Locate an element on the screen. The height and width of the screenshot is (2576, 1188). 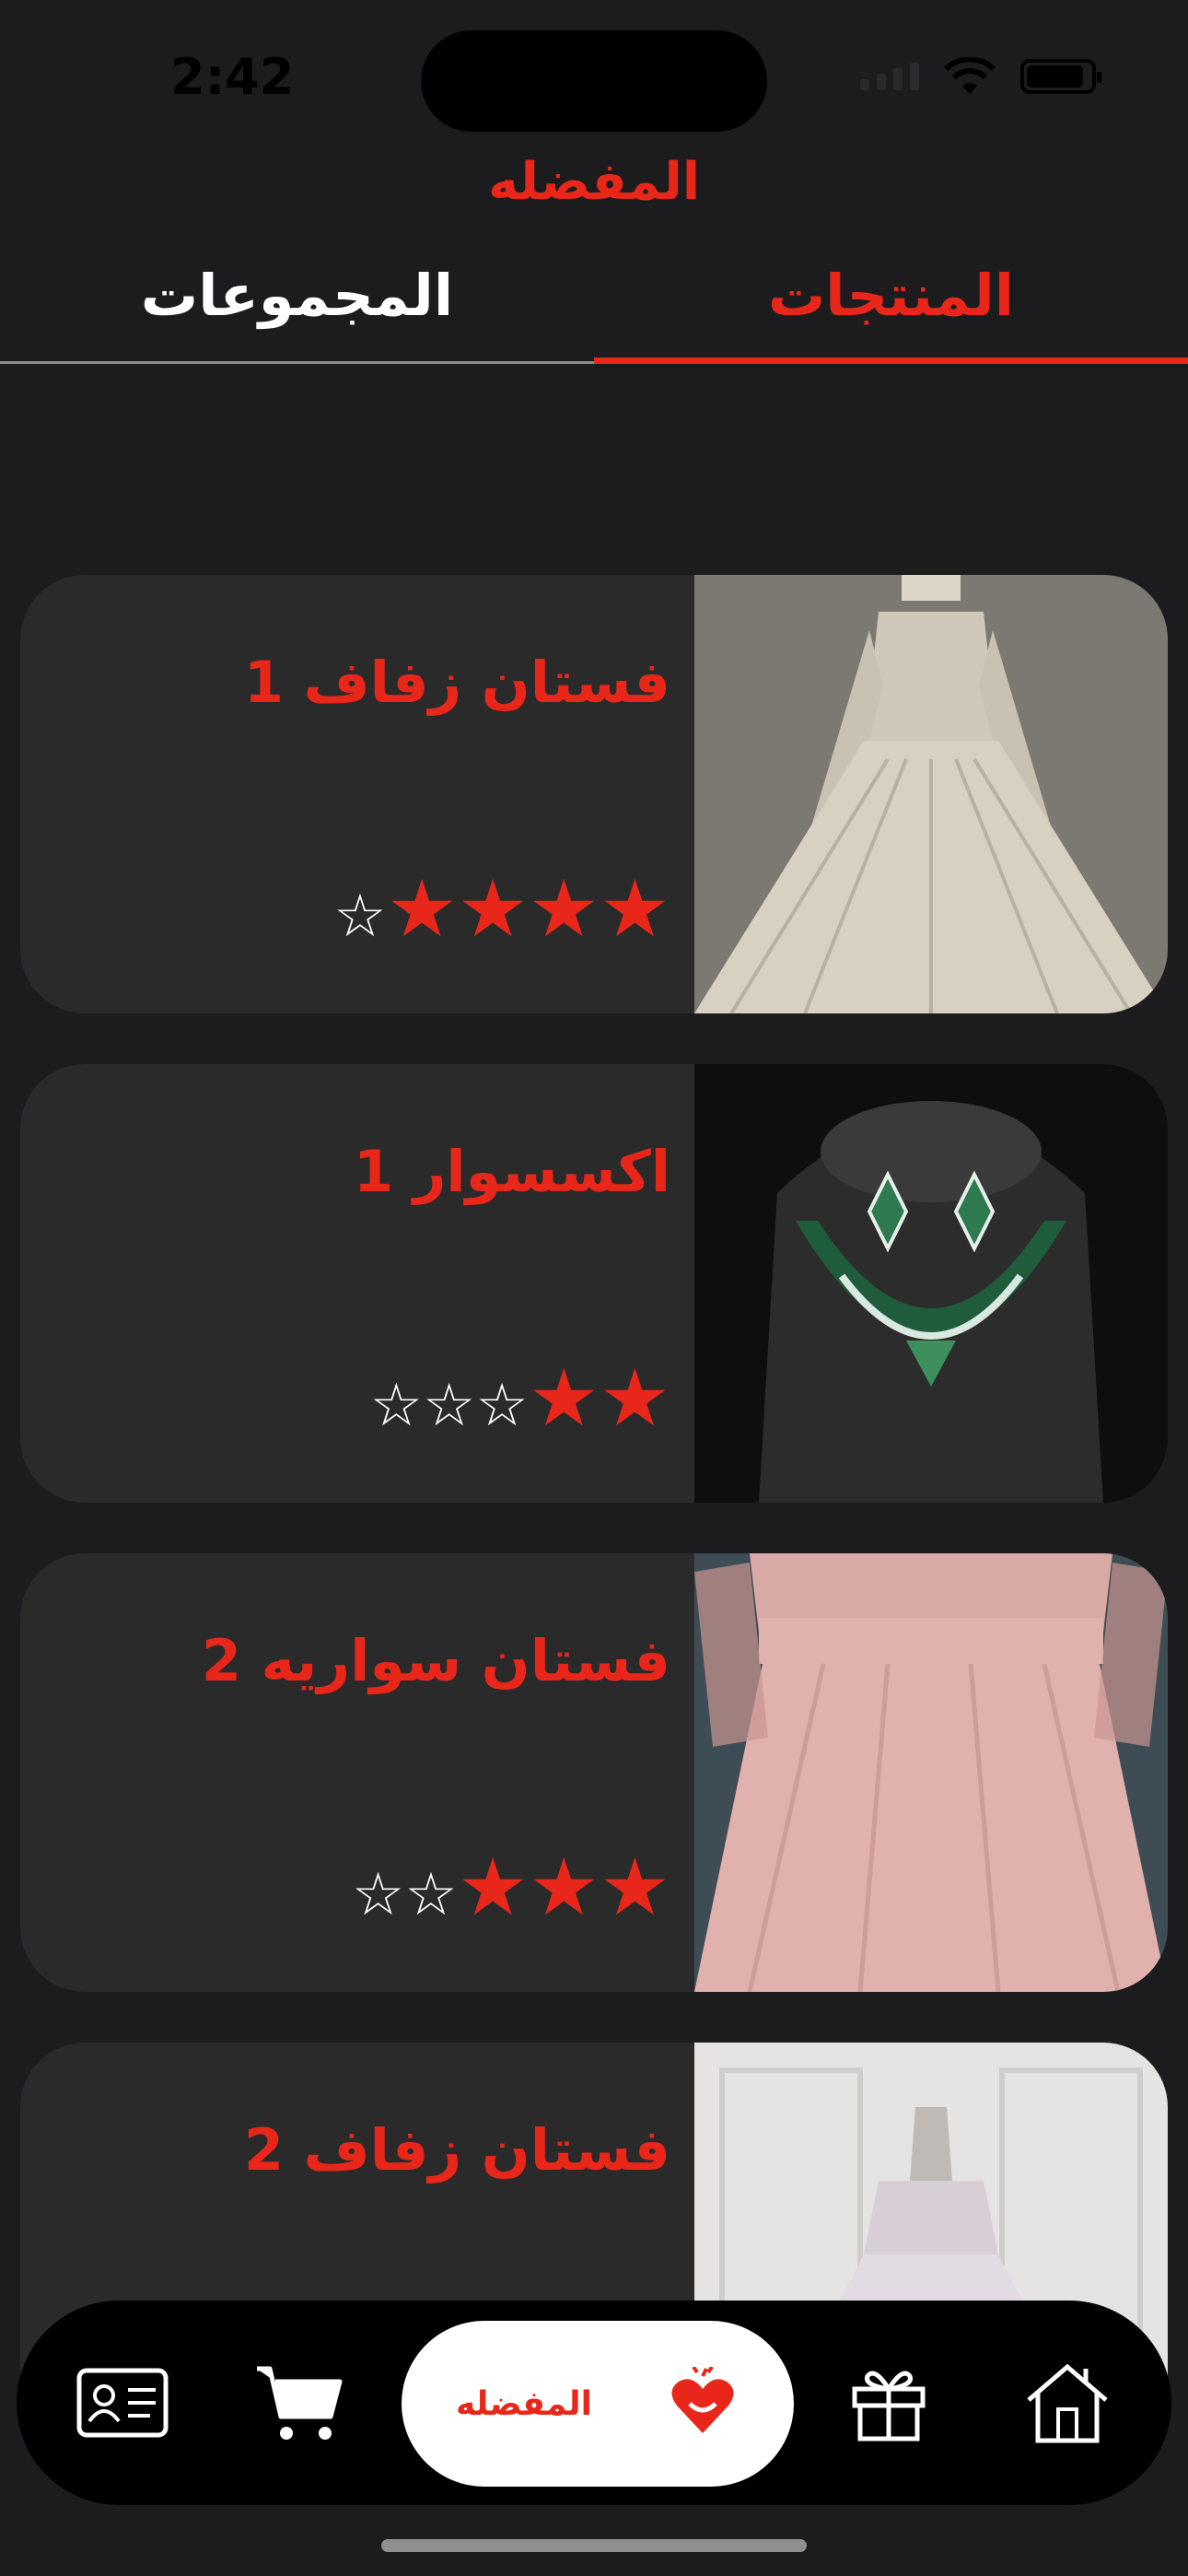
tab-bar: المنتجات المجموعات is located at coordinates (594, 306).